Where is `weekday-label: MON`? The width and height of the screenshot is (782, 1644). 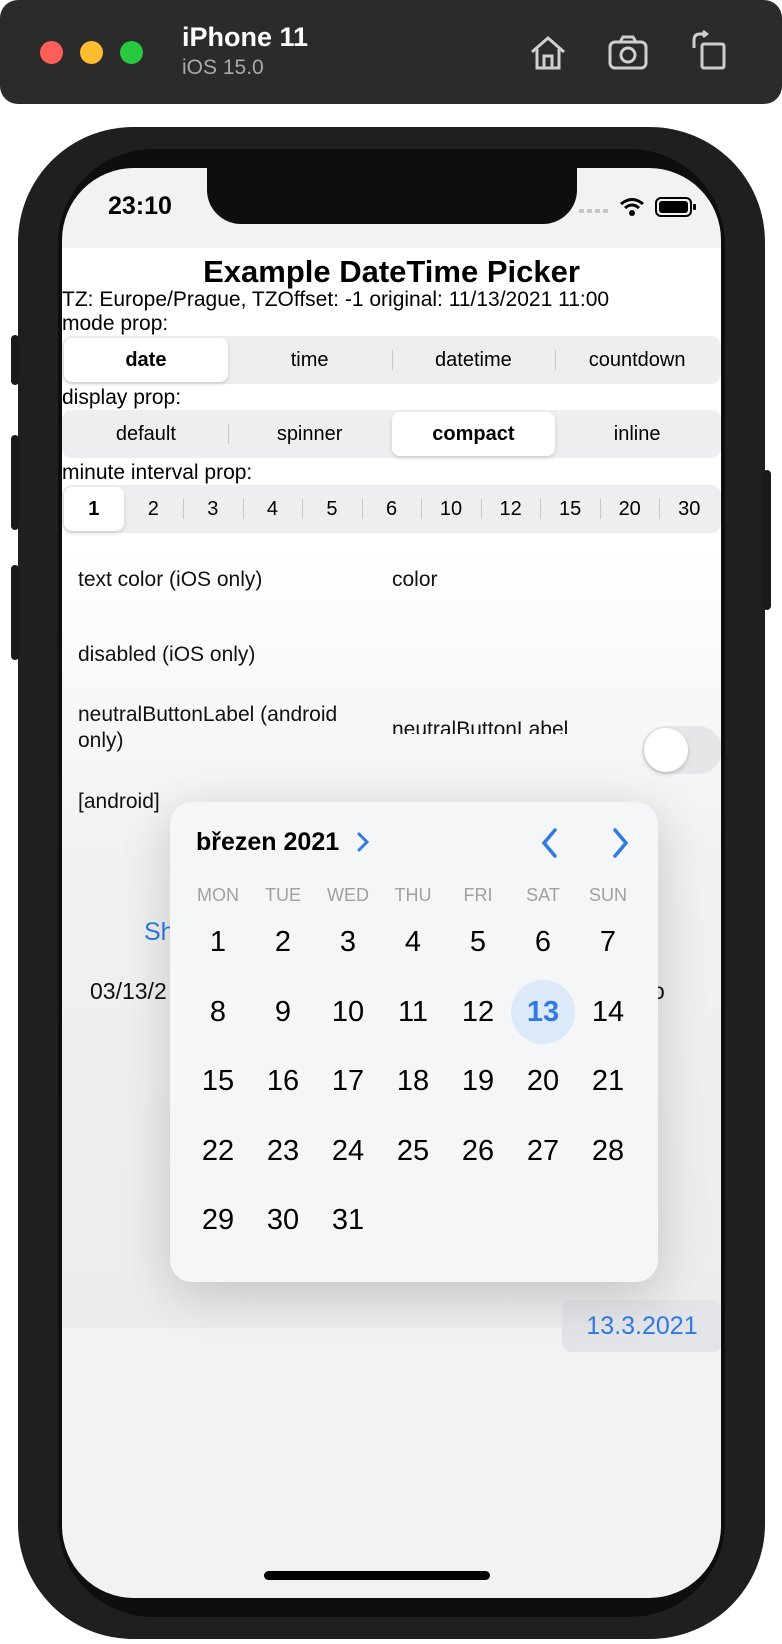
weekday-label: MON is located at coordinates (218, 895).